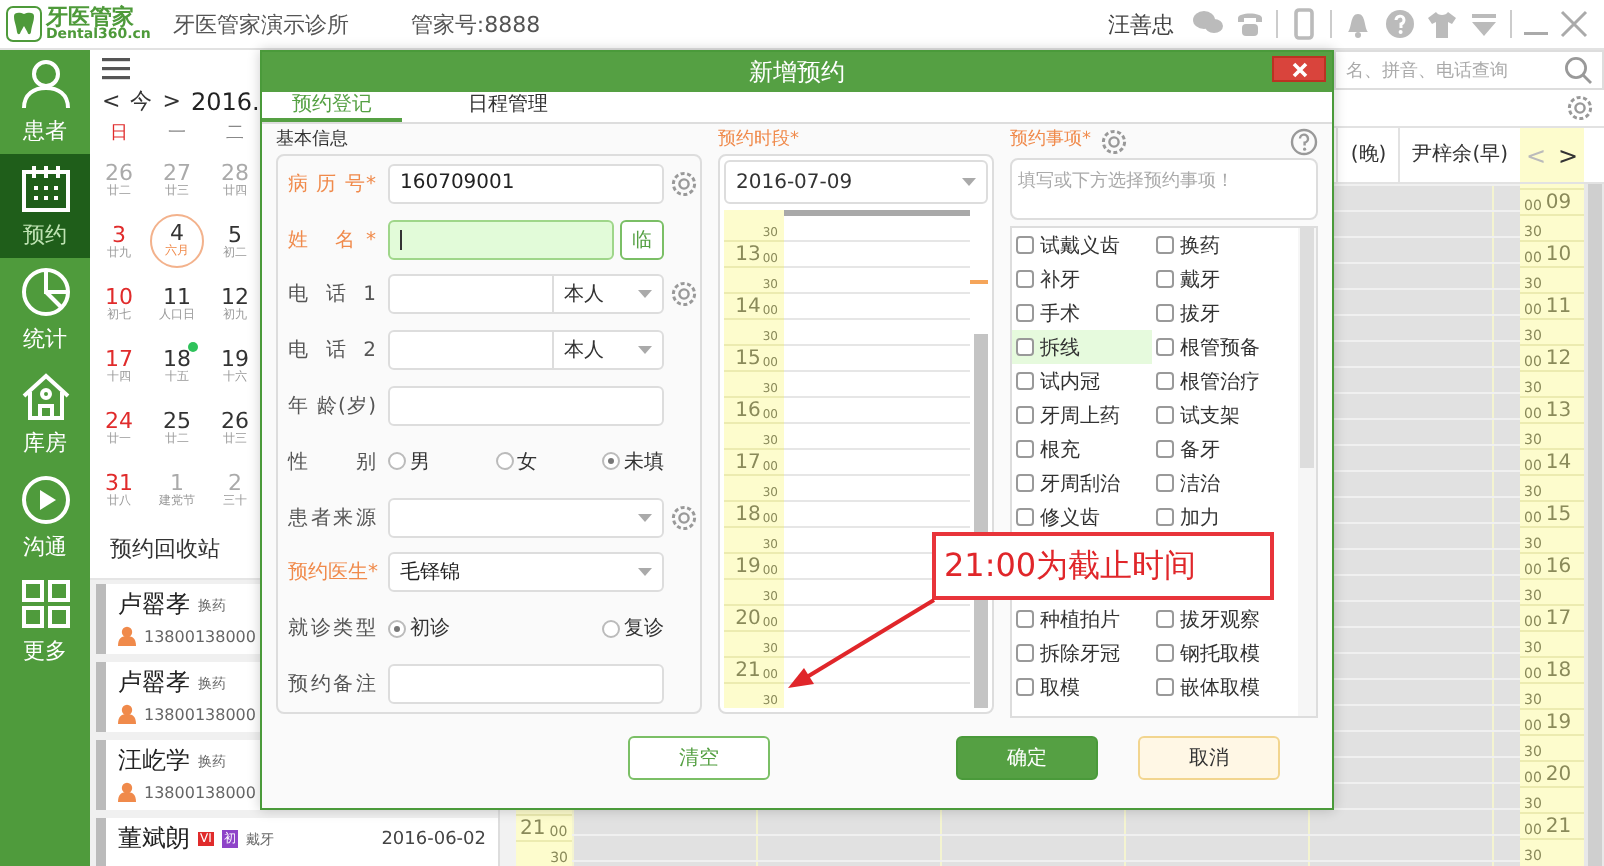 This screenshot has height=866, width=1604. What do you see at coordinates (1558, 412) in the screenshot?
I see `time-hour: 13` at bounding box center [1558, 412].